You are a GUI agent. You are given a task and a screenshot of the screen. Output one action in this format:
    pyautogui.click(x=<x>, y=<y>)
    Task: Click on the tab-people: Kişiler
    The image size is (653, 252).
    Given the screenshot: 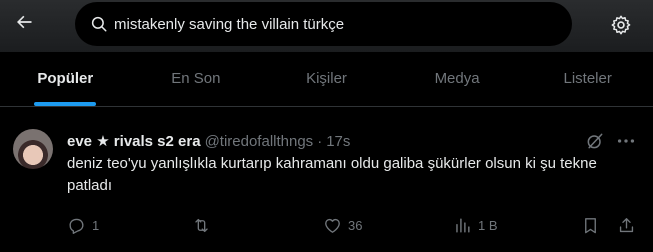 What is the action you would take?
    pyautogui.click(x=326, y=79)
    